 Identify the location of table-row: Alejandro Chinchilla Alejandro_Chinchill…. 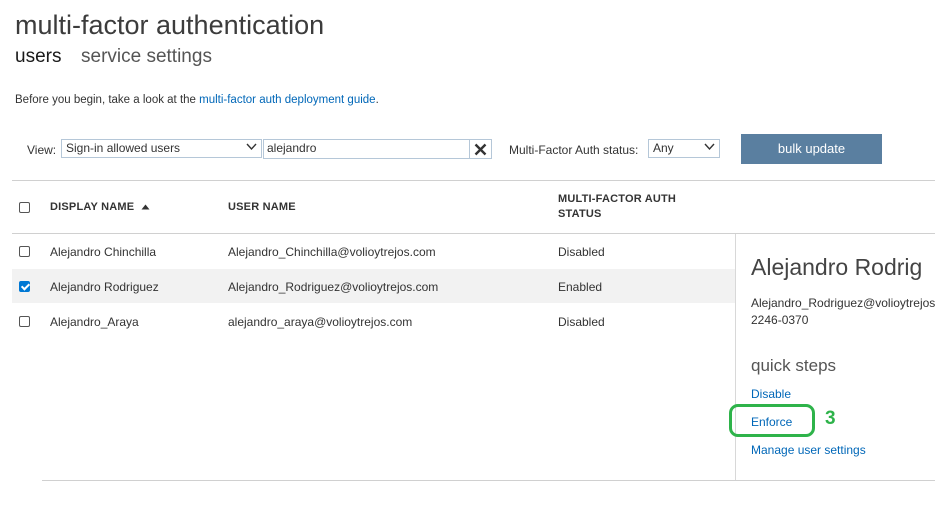
(373, 251).